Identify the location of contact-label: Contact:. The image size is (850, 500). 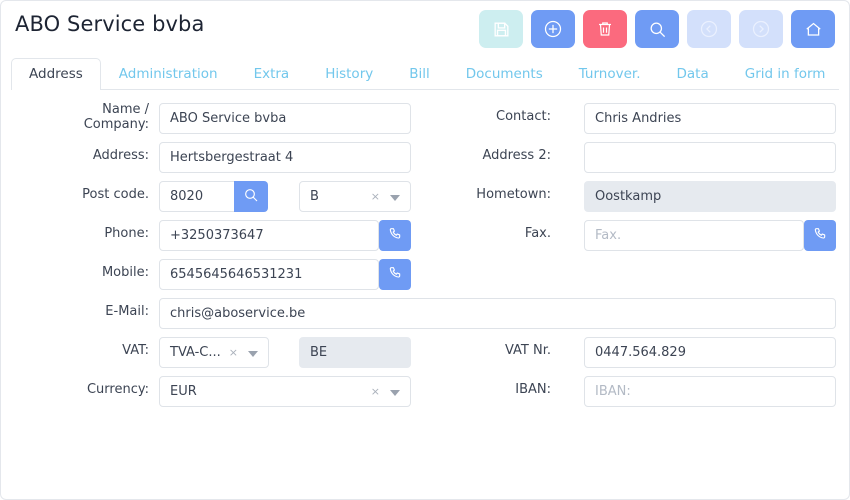
(523, 116).